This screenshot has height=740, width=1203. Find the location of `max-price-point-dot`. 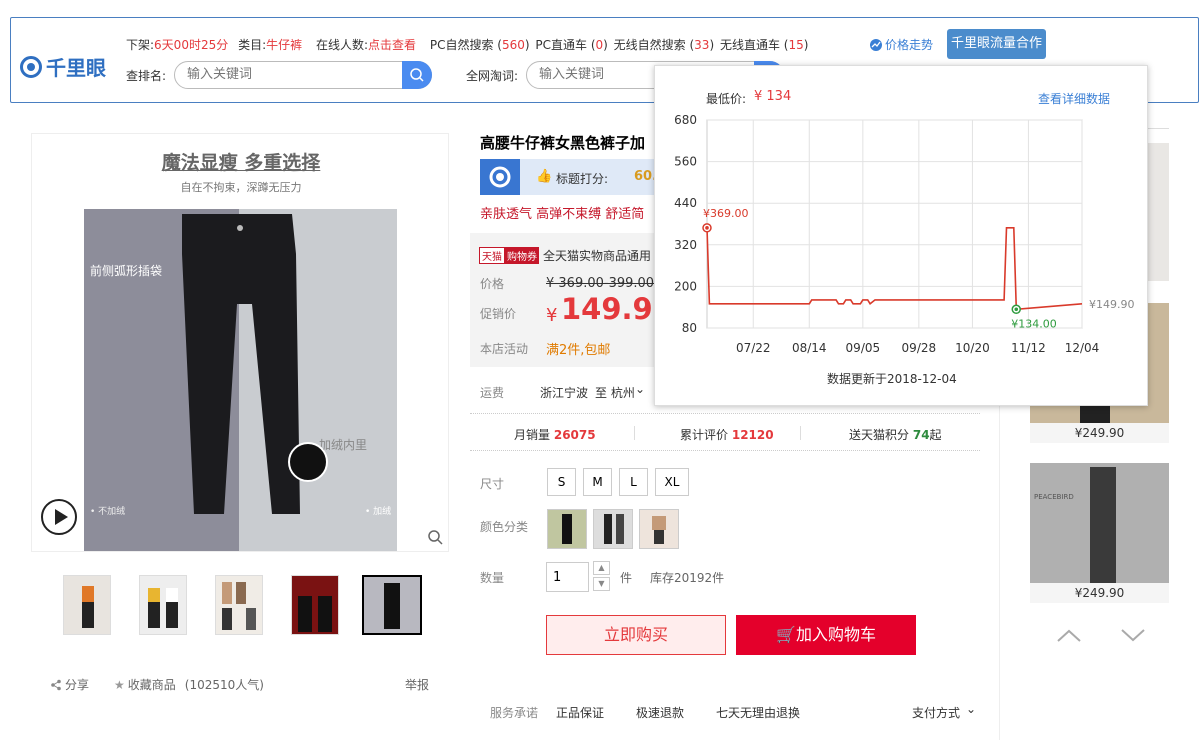

max-price-point-dot is located at coordinates (707, 228).